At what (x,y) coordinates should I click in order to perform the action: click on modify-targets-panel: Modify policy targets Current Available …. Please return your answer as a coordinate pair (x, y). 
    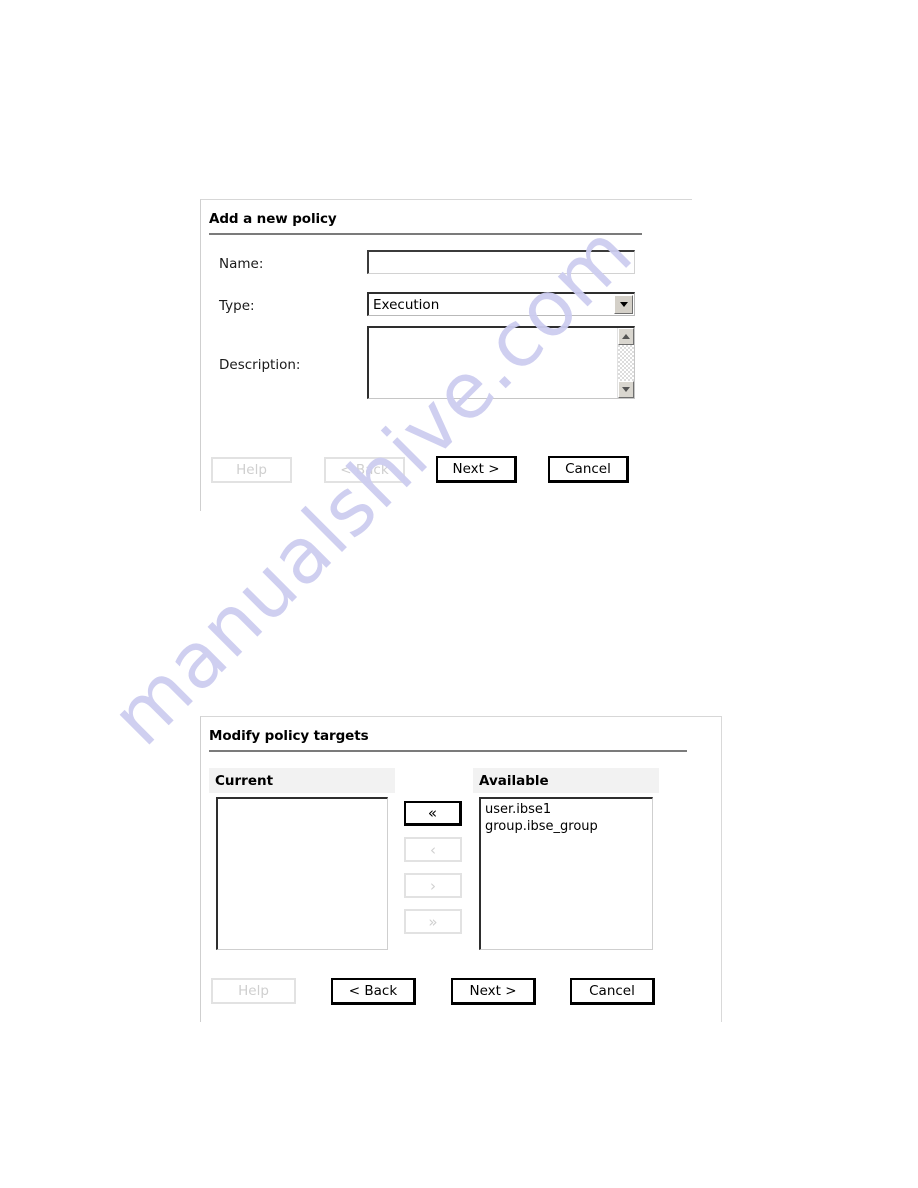
    Looking at the image, I should click on (461, 869).